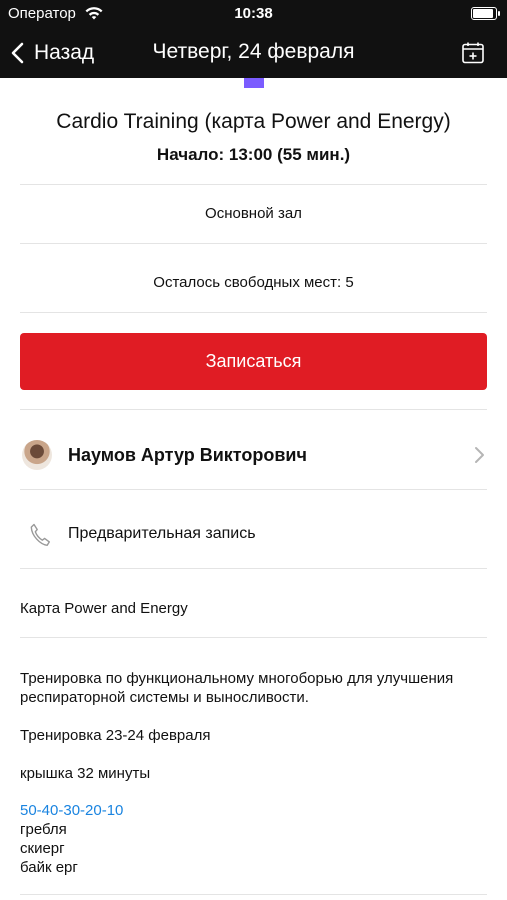  What do you see at coordinates (40, 534) in the screenshot?
I see `phone-icon` at bounding box center [40, 534].